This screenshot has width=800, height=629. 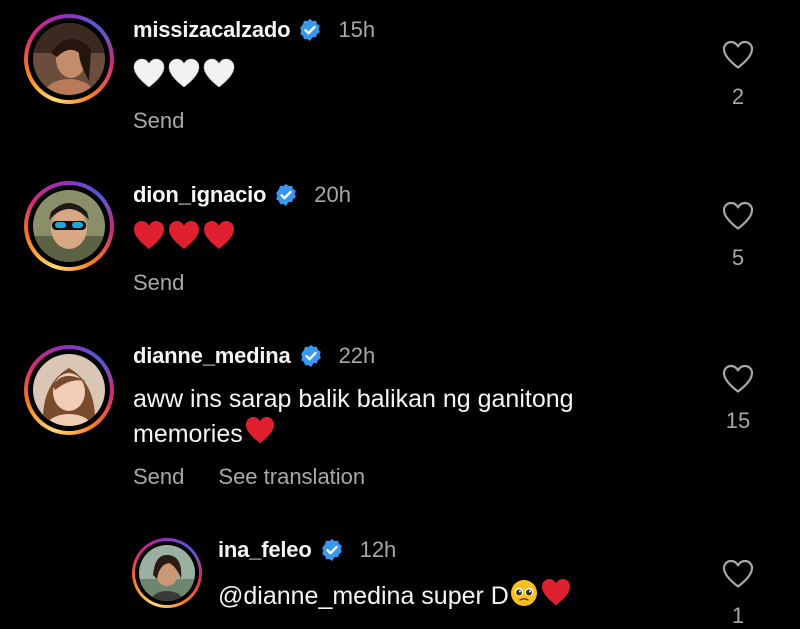 I want to click on see-translation-button: See translation, so click(x=291, y=477).